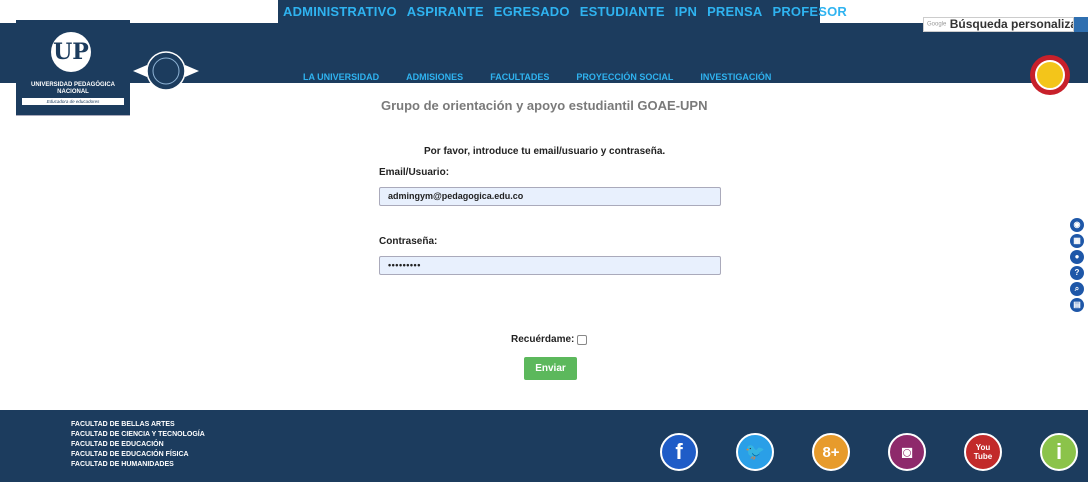 This screenshot has width=1088, height=482. Describe the element at coordinates (72, 88) in the screenshot. I see `logo-name: UNIVERSIDAD PEDAGÓGICA NACIONAL` at that location.